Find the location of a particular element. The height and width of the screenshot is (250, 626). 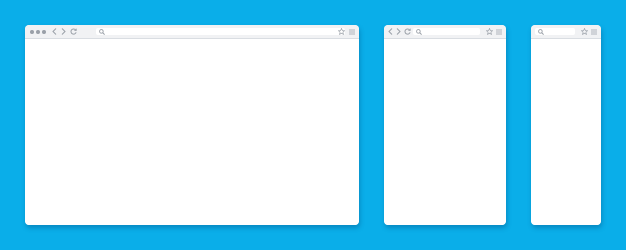

browser-window-mobile is located at coordinates (566, 125).